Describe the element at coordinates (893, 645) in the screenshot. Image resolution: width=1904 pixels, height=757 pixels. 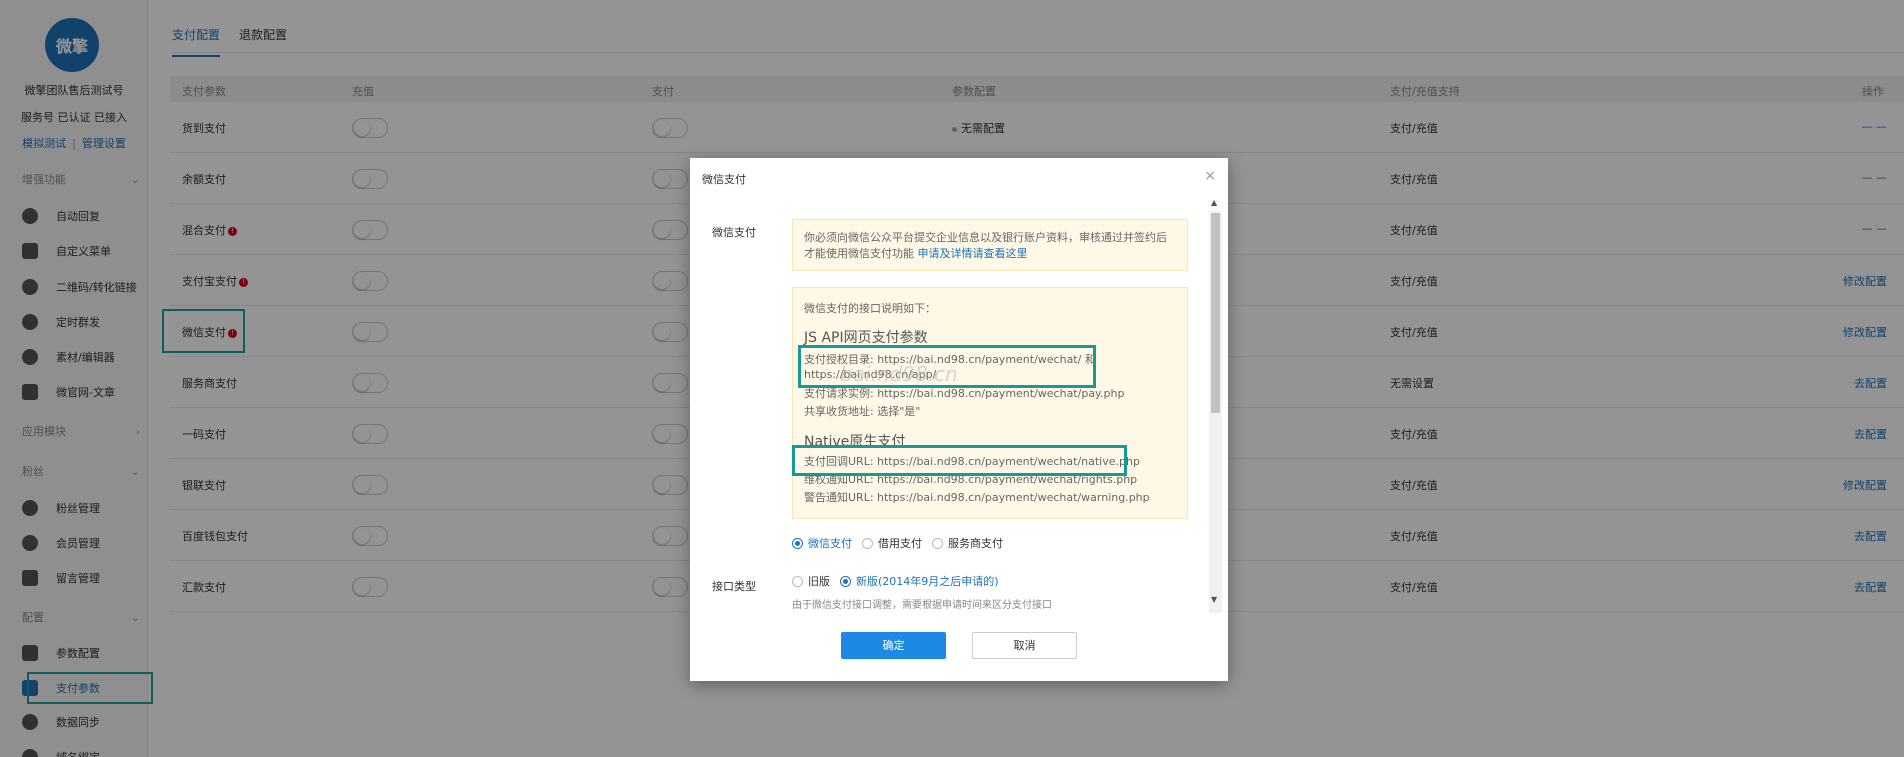
I see `confirm-button: 确定` at that location.